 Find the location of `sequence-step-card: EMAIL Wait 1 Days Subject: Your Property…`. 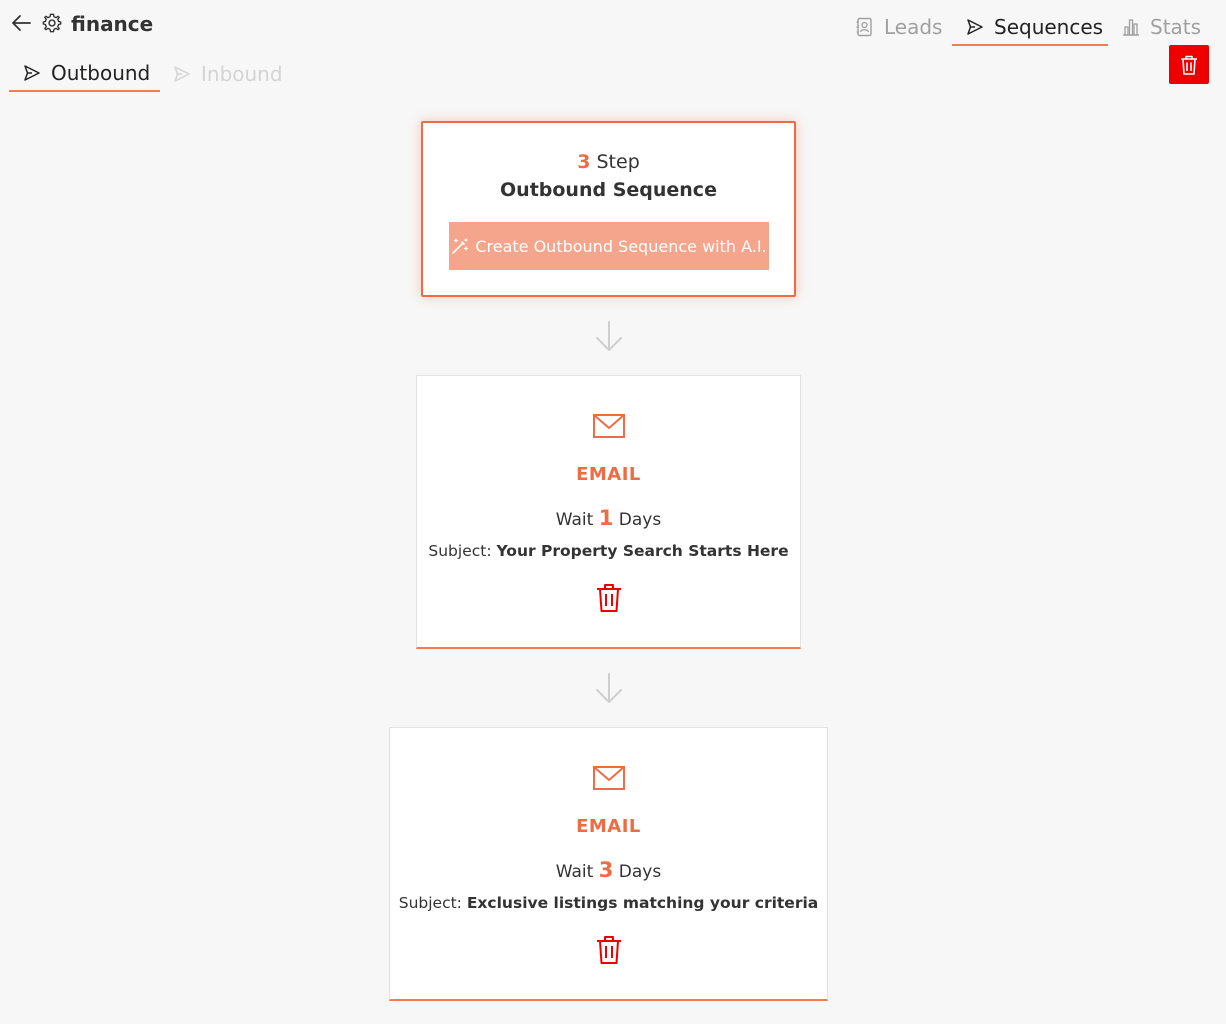

sequence-step-card: EMAIL Wait 1 Days Subject: Your Property… is located at coordinates (608, 512).